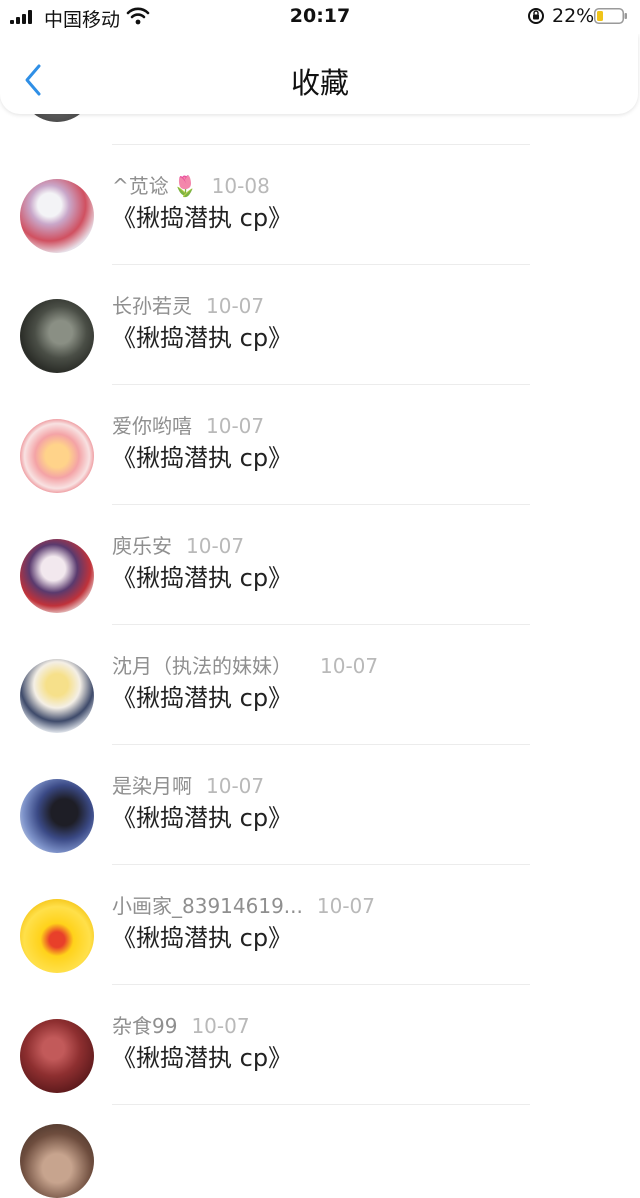 The height and width of the screenshot is (1198, 640). Describe the element at coordinates (319, 83) in the screenshot. I see `page-title: 收藏` at that location.